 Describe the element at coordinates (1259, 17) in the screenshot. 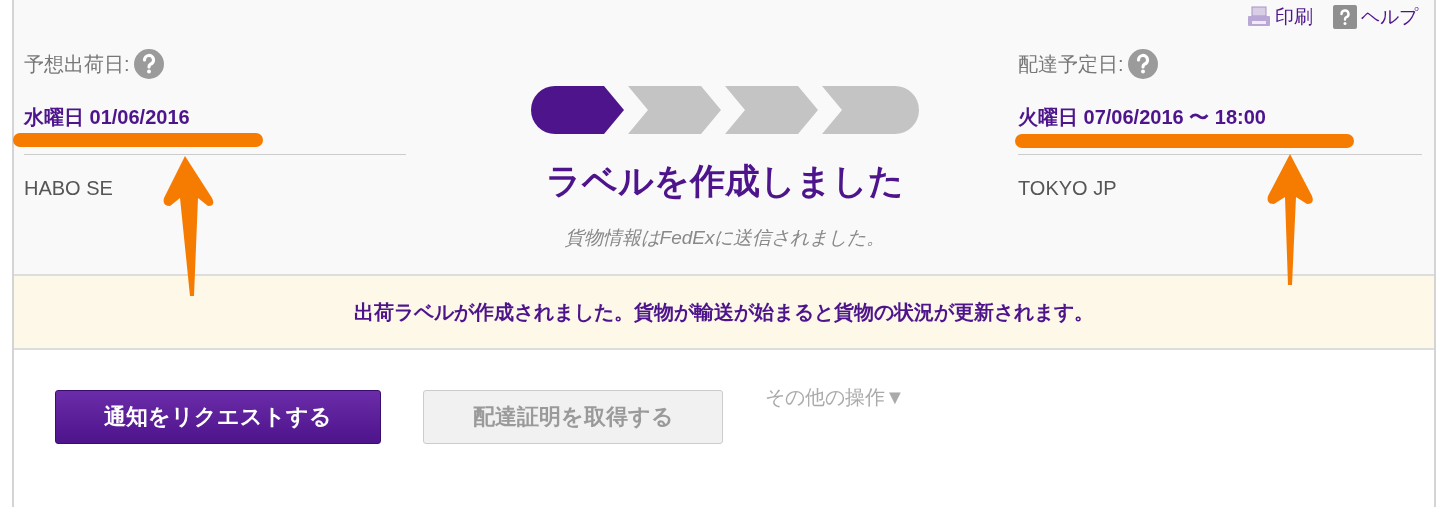

I see `printer-icon` at that location.